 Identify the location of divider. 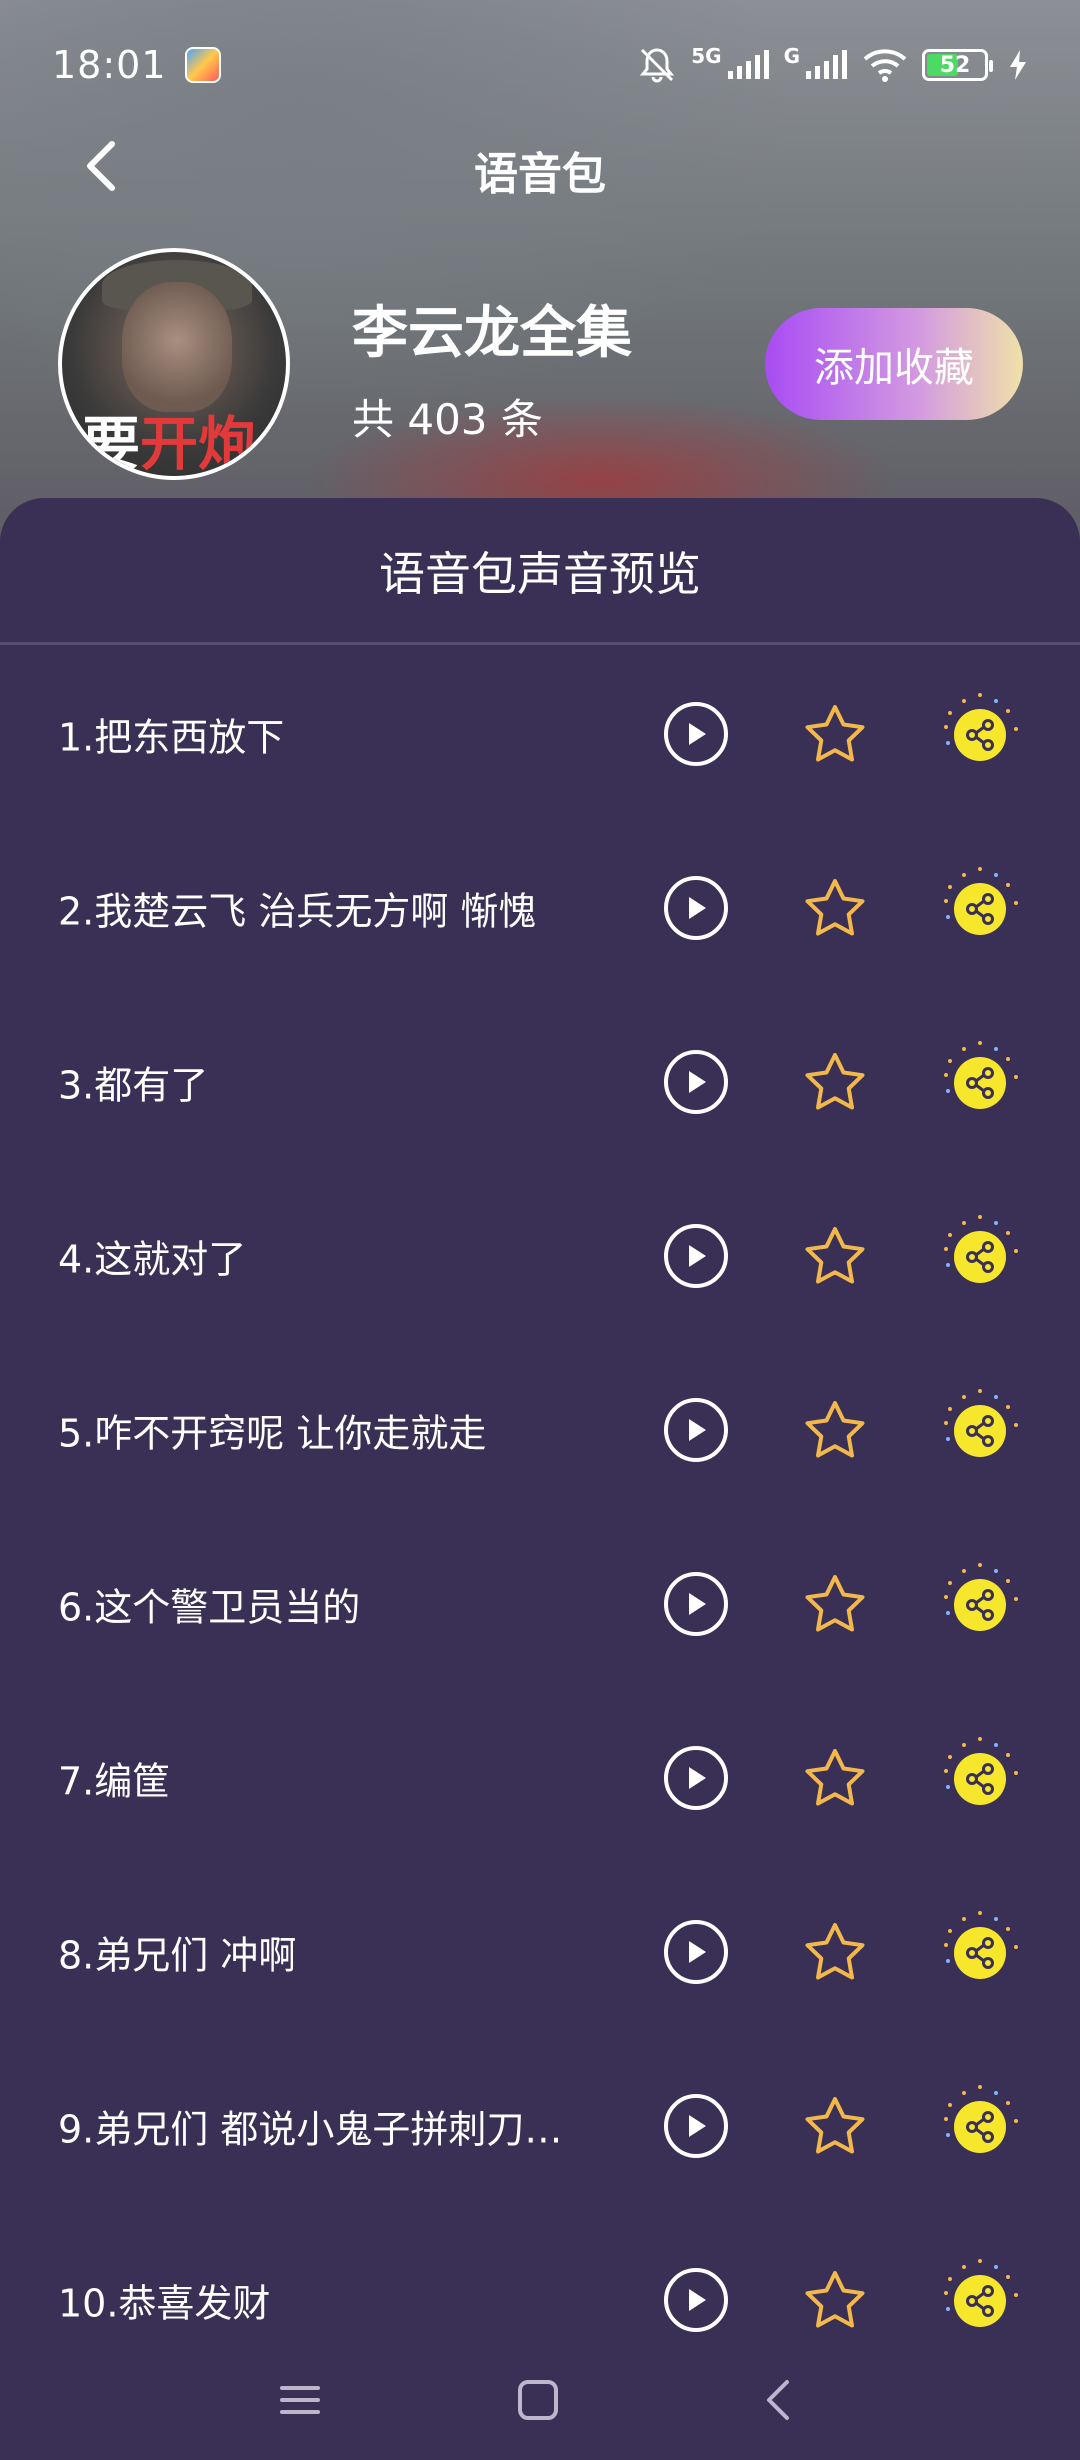
(540, 643).